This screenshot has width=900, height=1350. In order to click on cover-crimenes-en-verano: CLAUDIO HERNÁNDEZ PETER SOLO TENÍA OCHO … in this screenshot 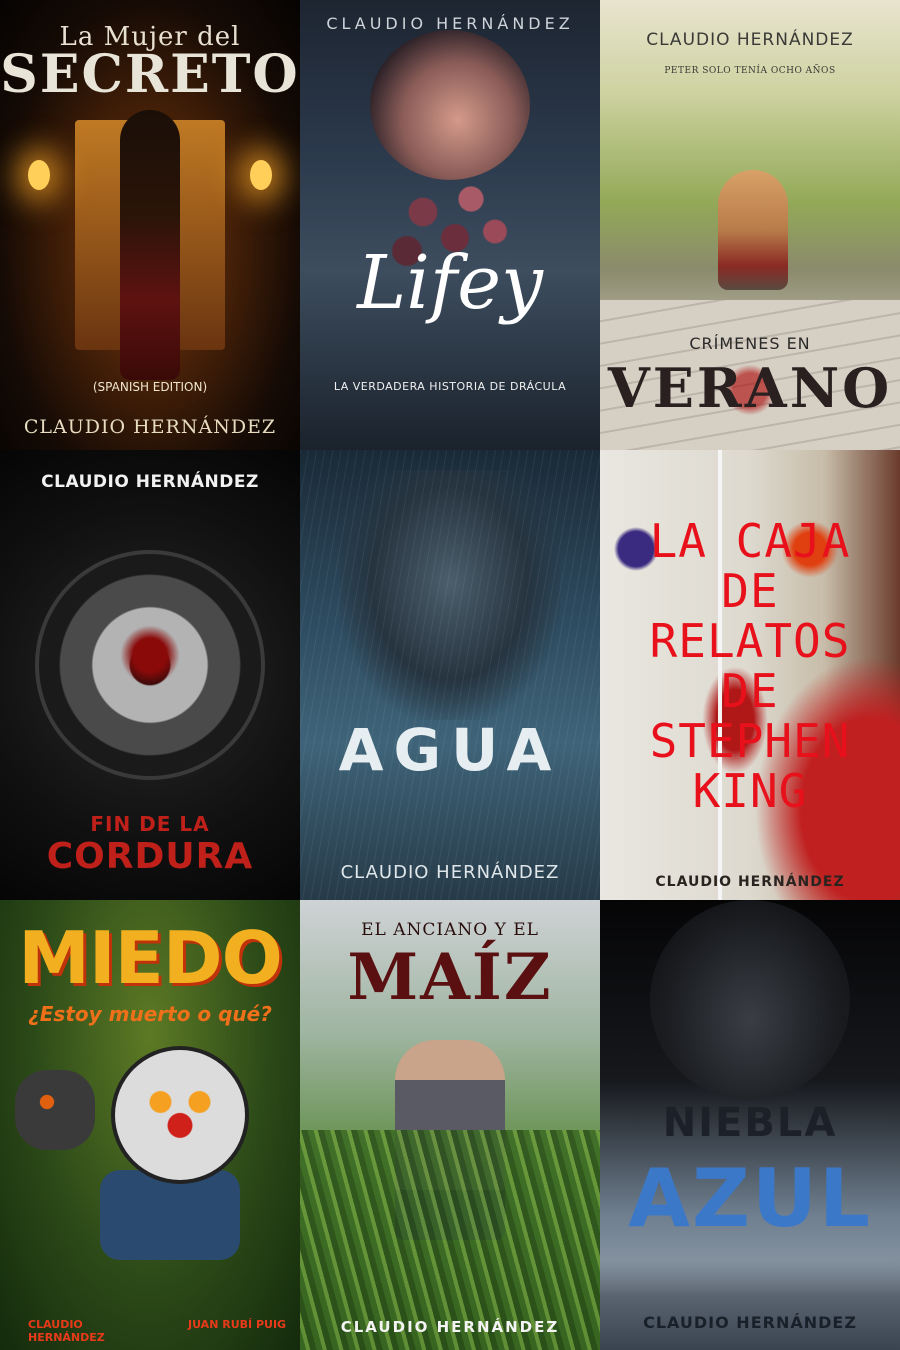, I will do `click(750, 225)`.